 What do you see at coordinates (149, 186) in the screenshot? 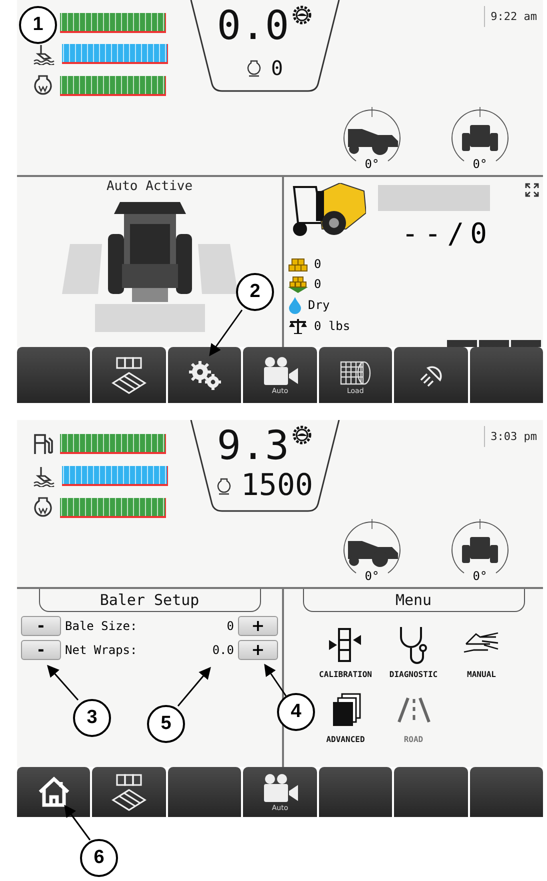
I see `panel-title: Auto Active` at bounding box center [149, 186].